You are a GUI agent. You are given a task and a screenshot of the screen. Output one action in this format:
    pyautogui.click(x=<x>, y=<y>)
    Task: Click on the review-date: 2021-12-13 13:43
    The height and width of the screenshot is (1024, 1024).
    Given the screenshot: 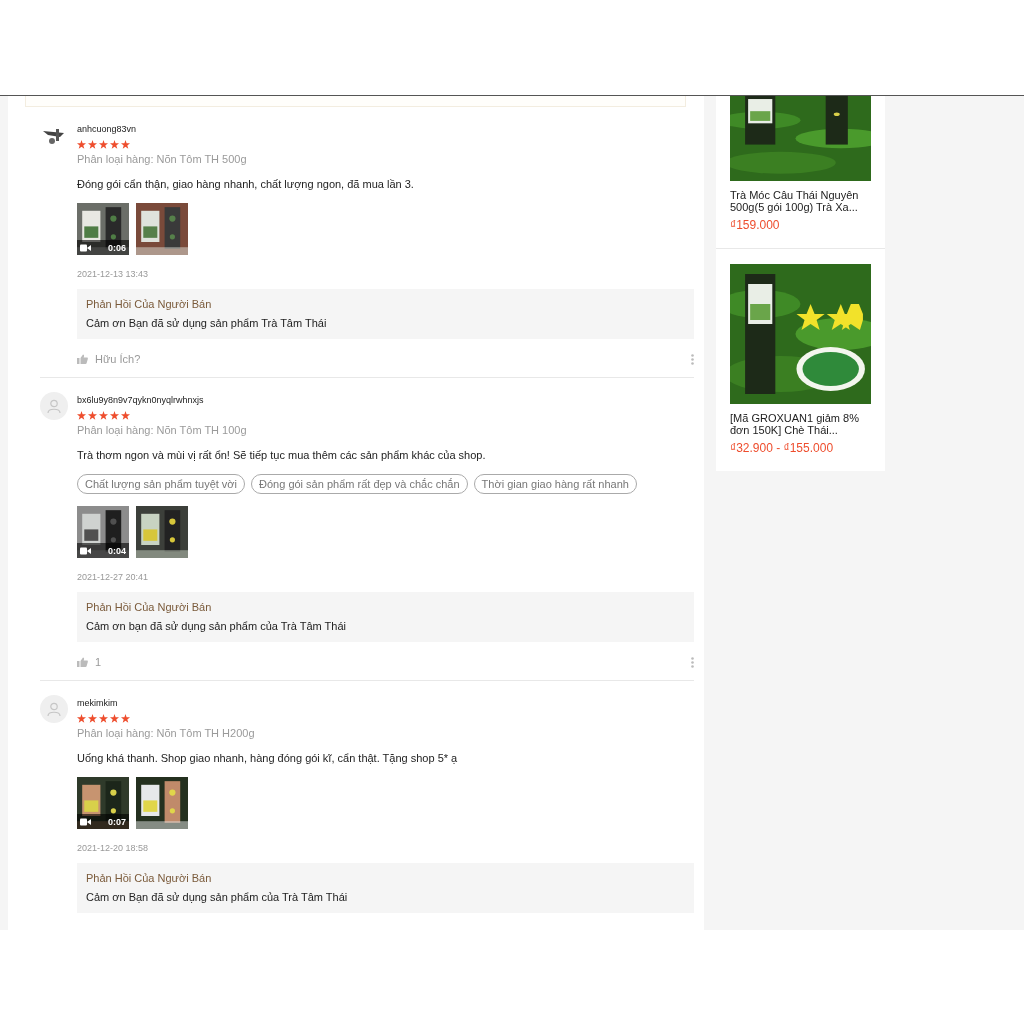 What is the action you would take?
    pyautogui.click(x=113, y=274)
    